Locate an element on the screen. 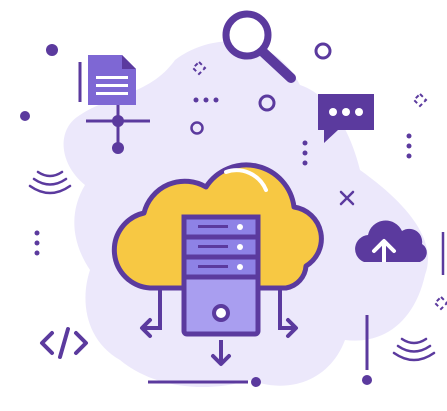 The image size is (447, 411). ellipsis-dots is located at coordinates (206, 100).